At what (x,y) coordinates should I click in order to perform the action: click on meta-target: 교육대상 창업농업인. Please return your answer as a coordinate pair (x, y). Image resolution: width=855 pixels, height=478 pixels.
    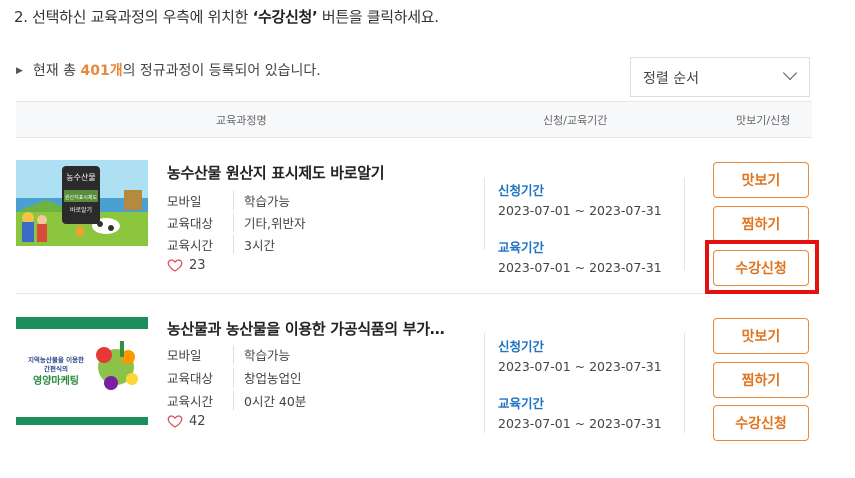
    Looking at the image, I should click on (234, 377).